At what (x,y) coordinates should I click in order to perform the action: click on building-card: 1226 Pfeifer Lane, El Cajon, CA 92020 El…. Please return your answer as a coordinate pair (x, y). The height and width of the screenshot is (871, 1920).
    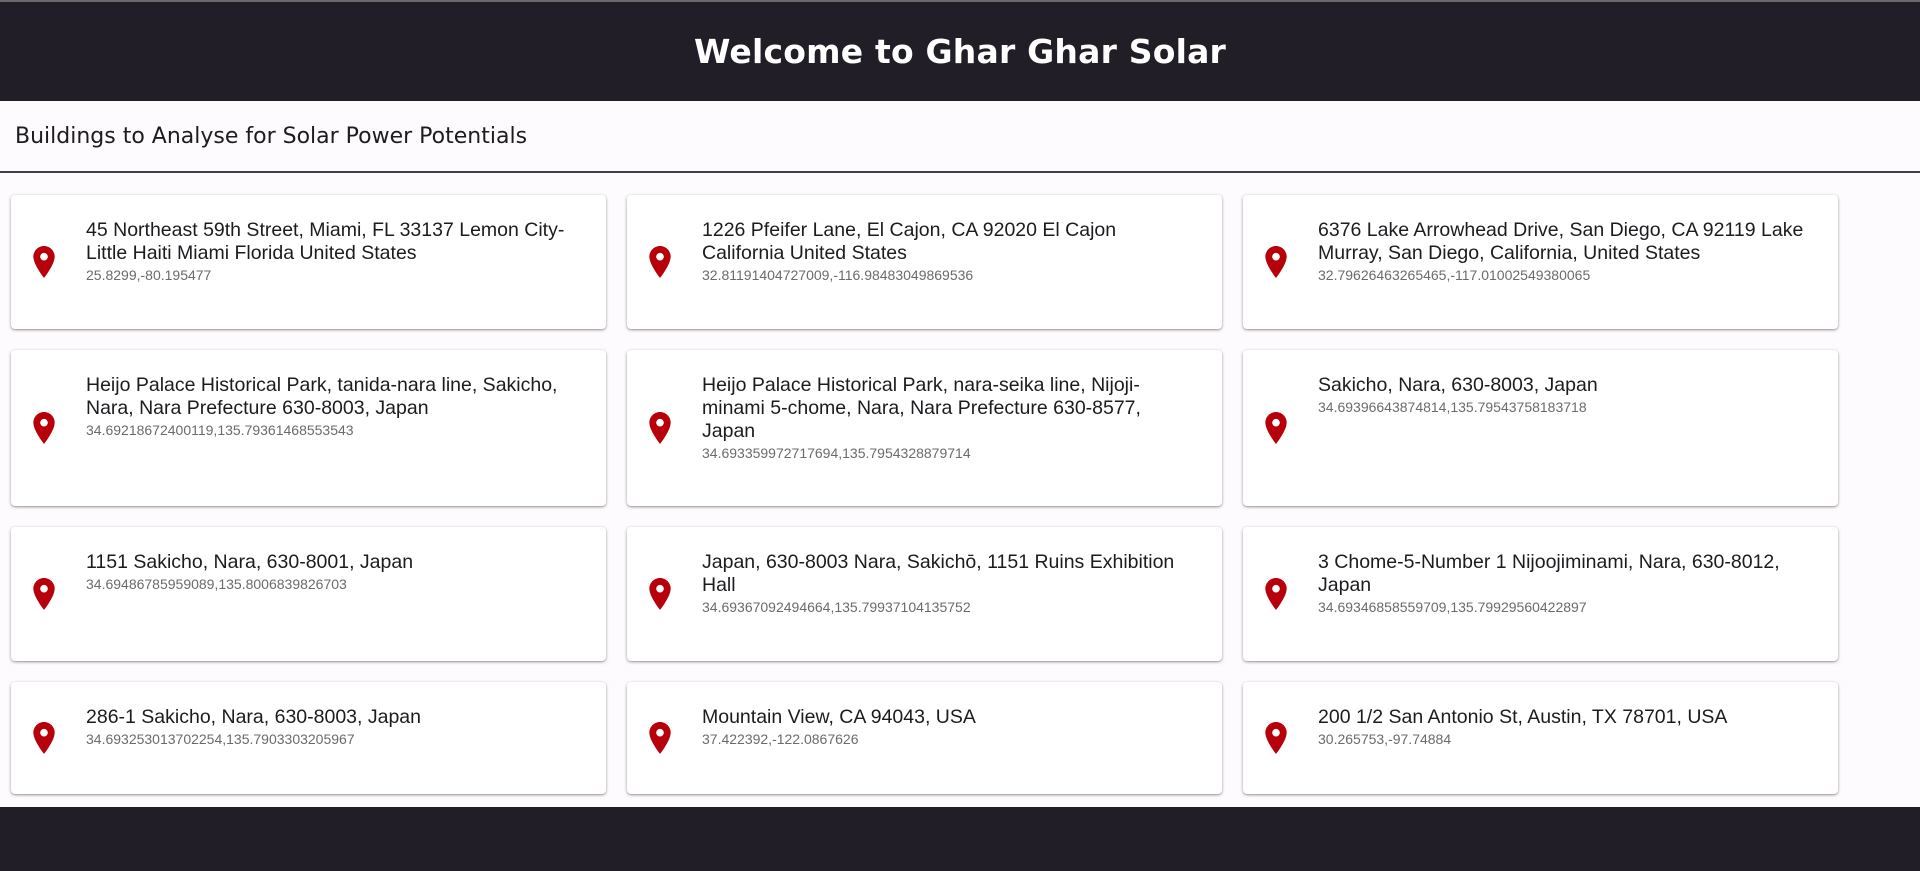
    Looking at the image, I should click on (924, 262).